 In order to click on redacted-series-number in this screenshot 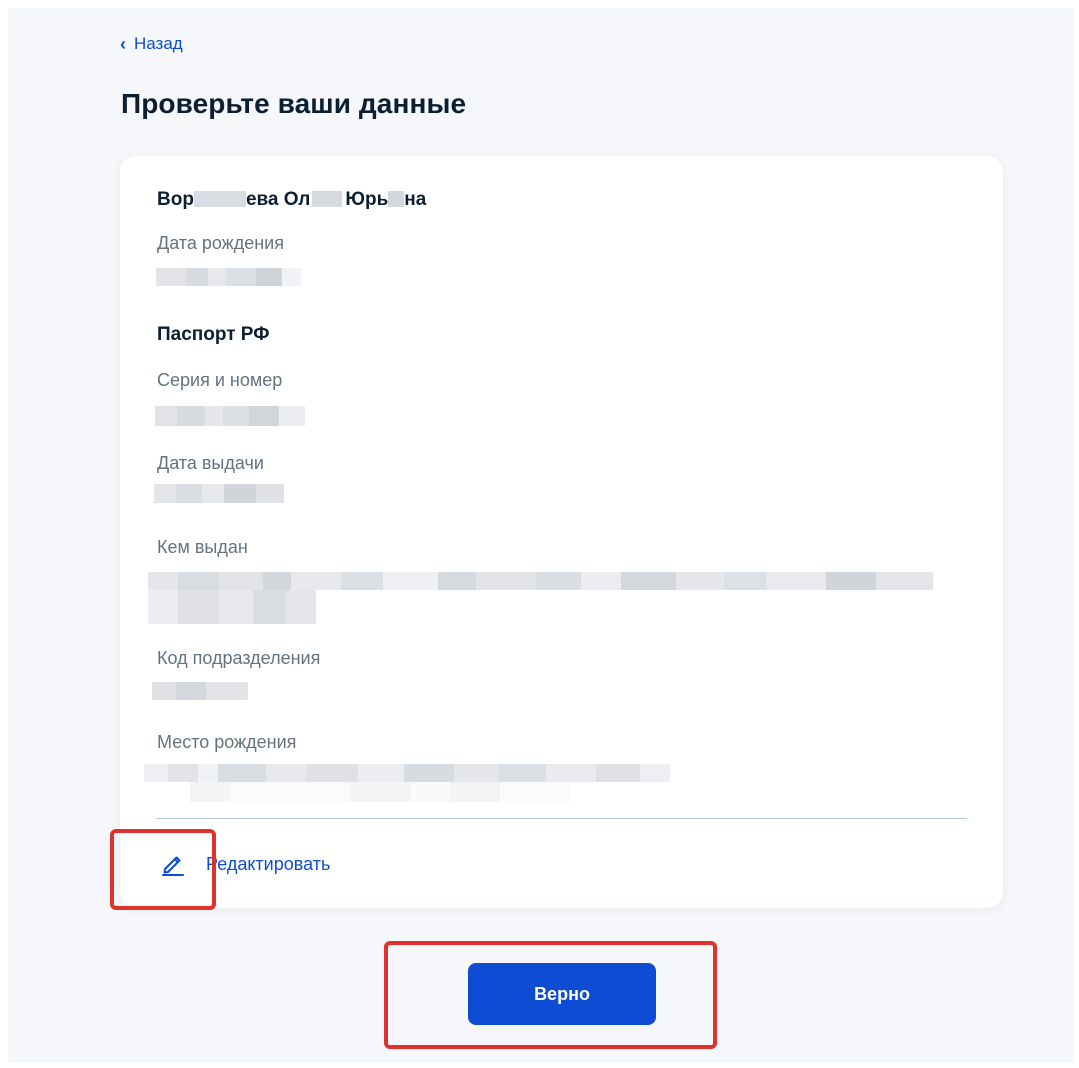, I will do `click(230, 416)`.